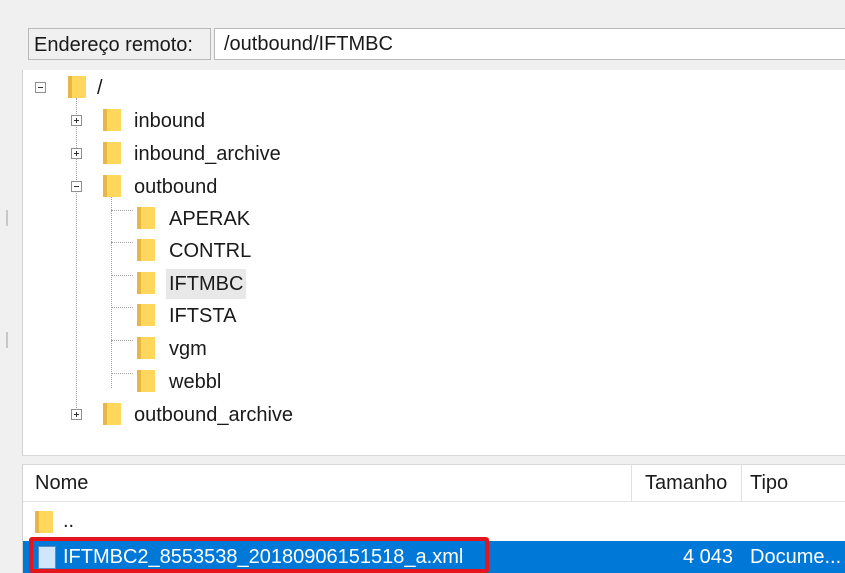  I want to click on tree-item-label: outbound, so click(176, 187).